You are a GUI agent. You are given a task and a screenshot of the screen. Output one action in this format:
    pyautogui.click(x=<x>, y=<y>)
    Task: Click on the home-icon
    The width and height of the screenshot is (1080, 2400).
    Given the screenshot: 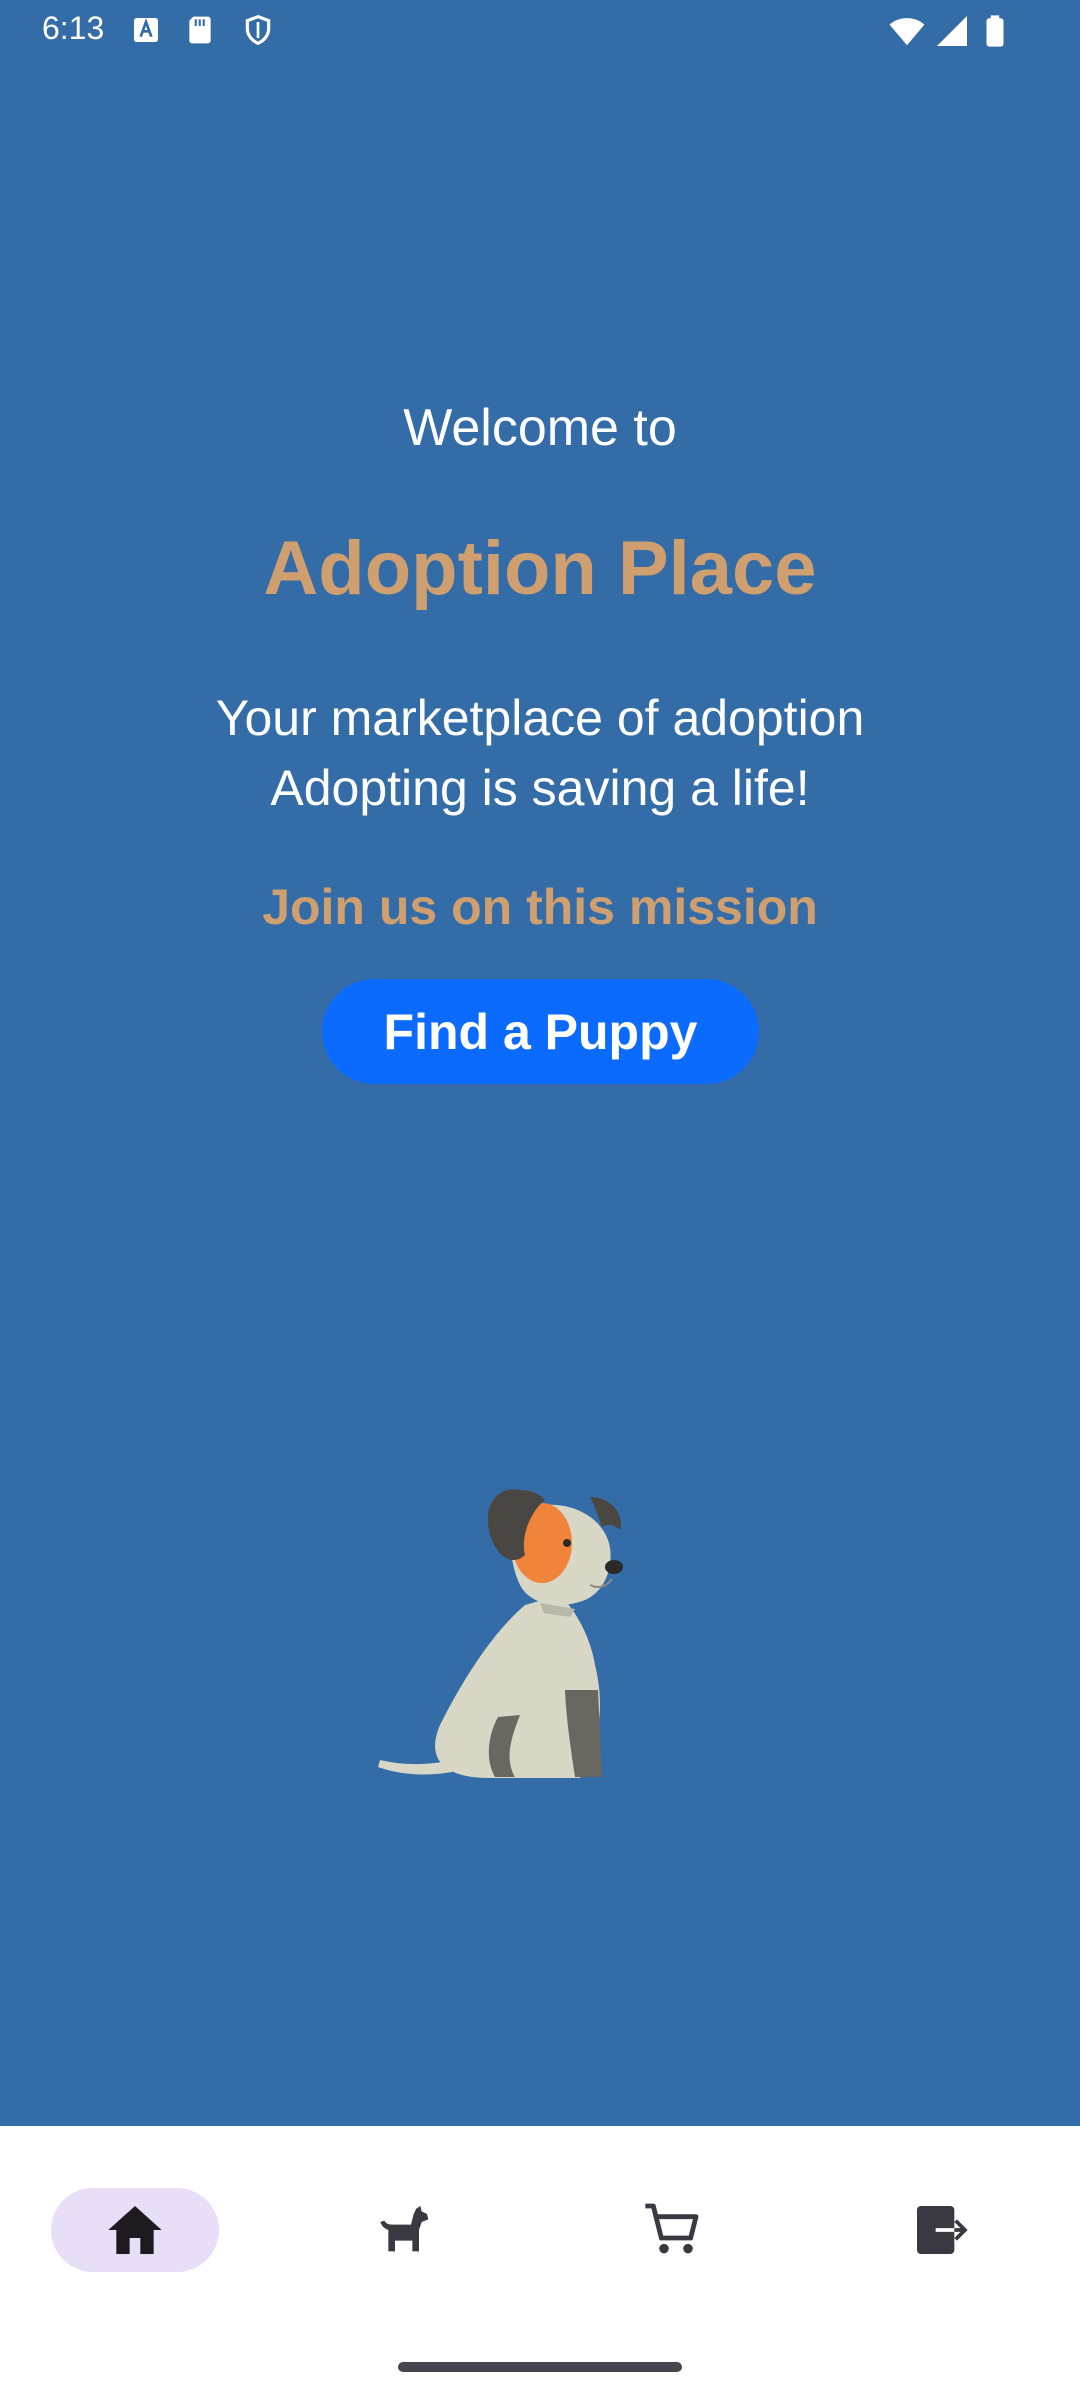 What is the action you would take?
    pyautogui.click(x=135, y=2230)
    